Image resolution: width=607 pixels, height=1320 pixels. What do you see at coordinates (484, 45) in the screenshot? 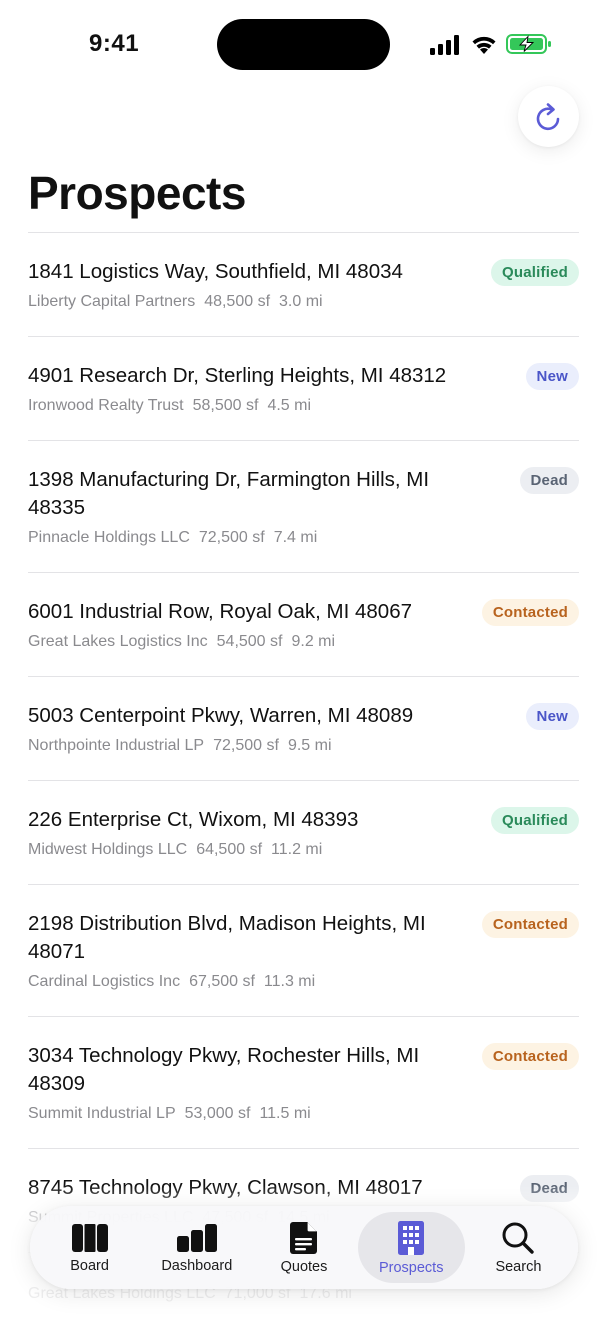
I see `wifi-icon` at bounding box center [484, 45].